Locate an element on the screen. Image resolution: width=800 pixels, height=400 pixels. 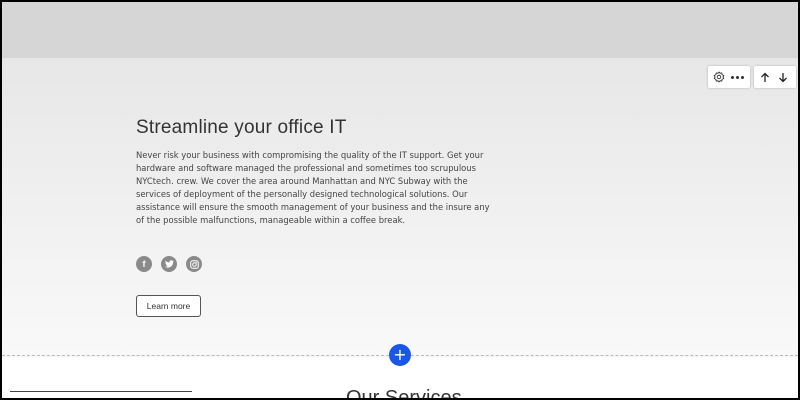
more-dots-icon is located at coordinates (737, 77).